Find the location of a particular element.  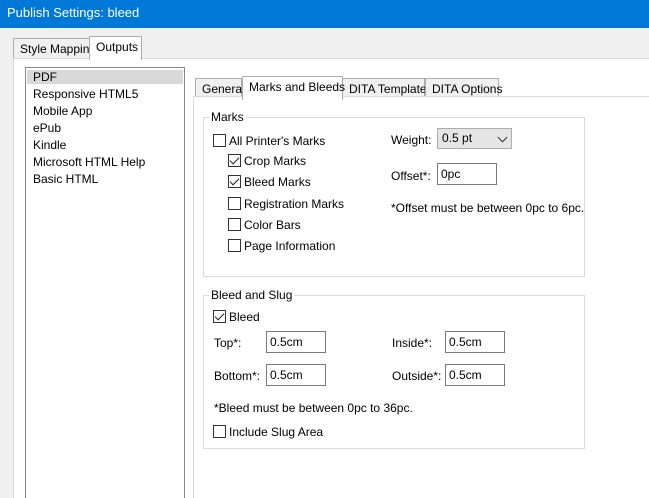

all-printers-marks-box is located at coordinates (219, 140).